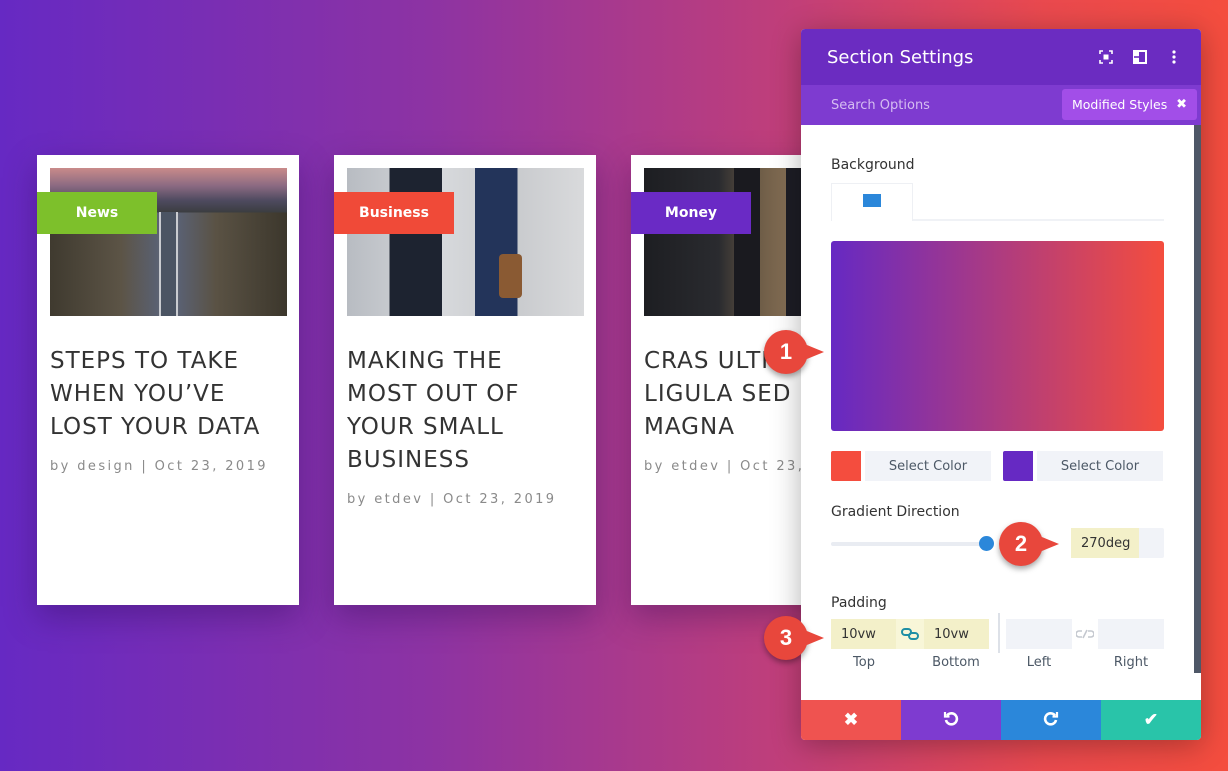 The image size is (1228, 771). I want to click on modified-styles-button: Modified Styles ✖, so click(1129, 104).